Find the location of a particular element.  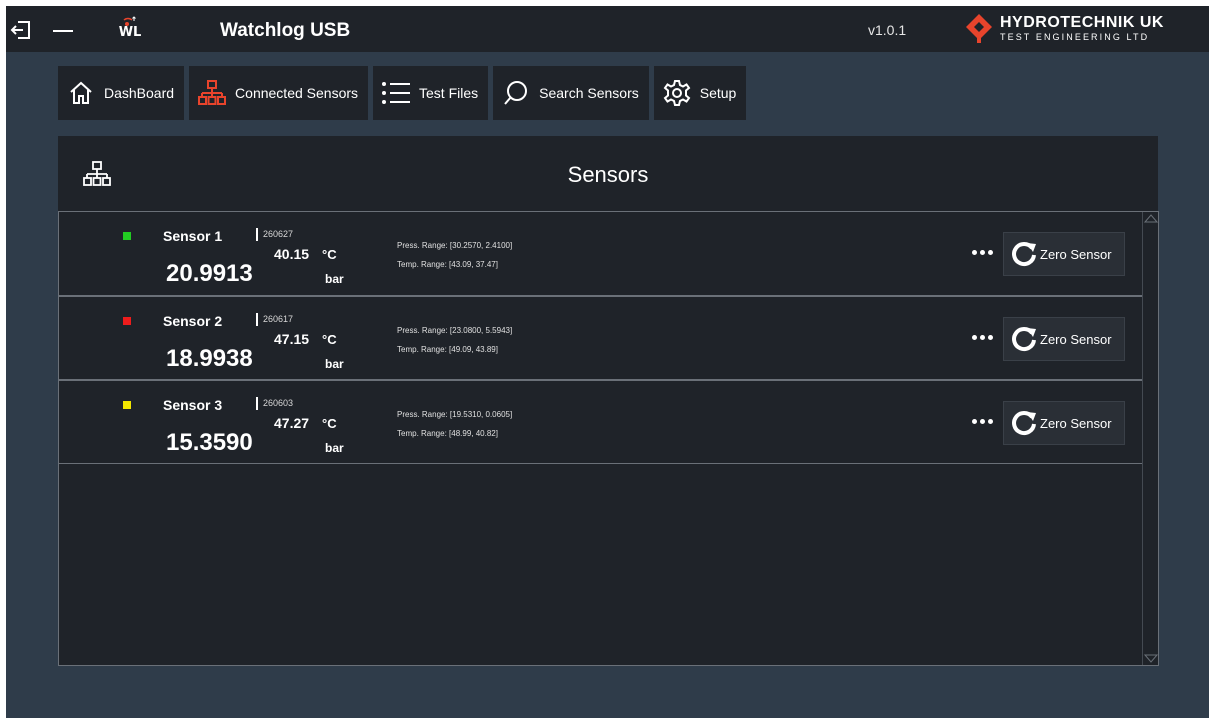

nav-search-sensors-button: Search Sensors is located at coordinates (571, 93).